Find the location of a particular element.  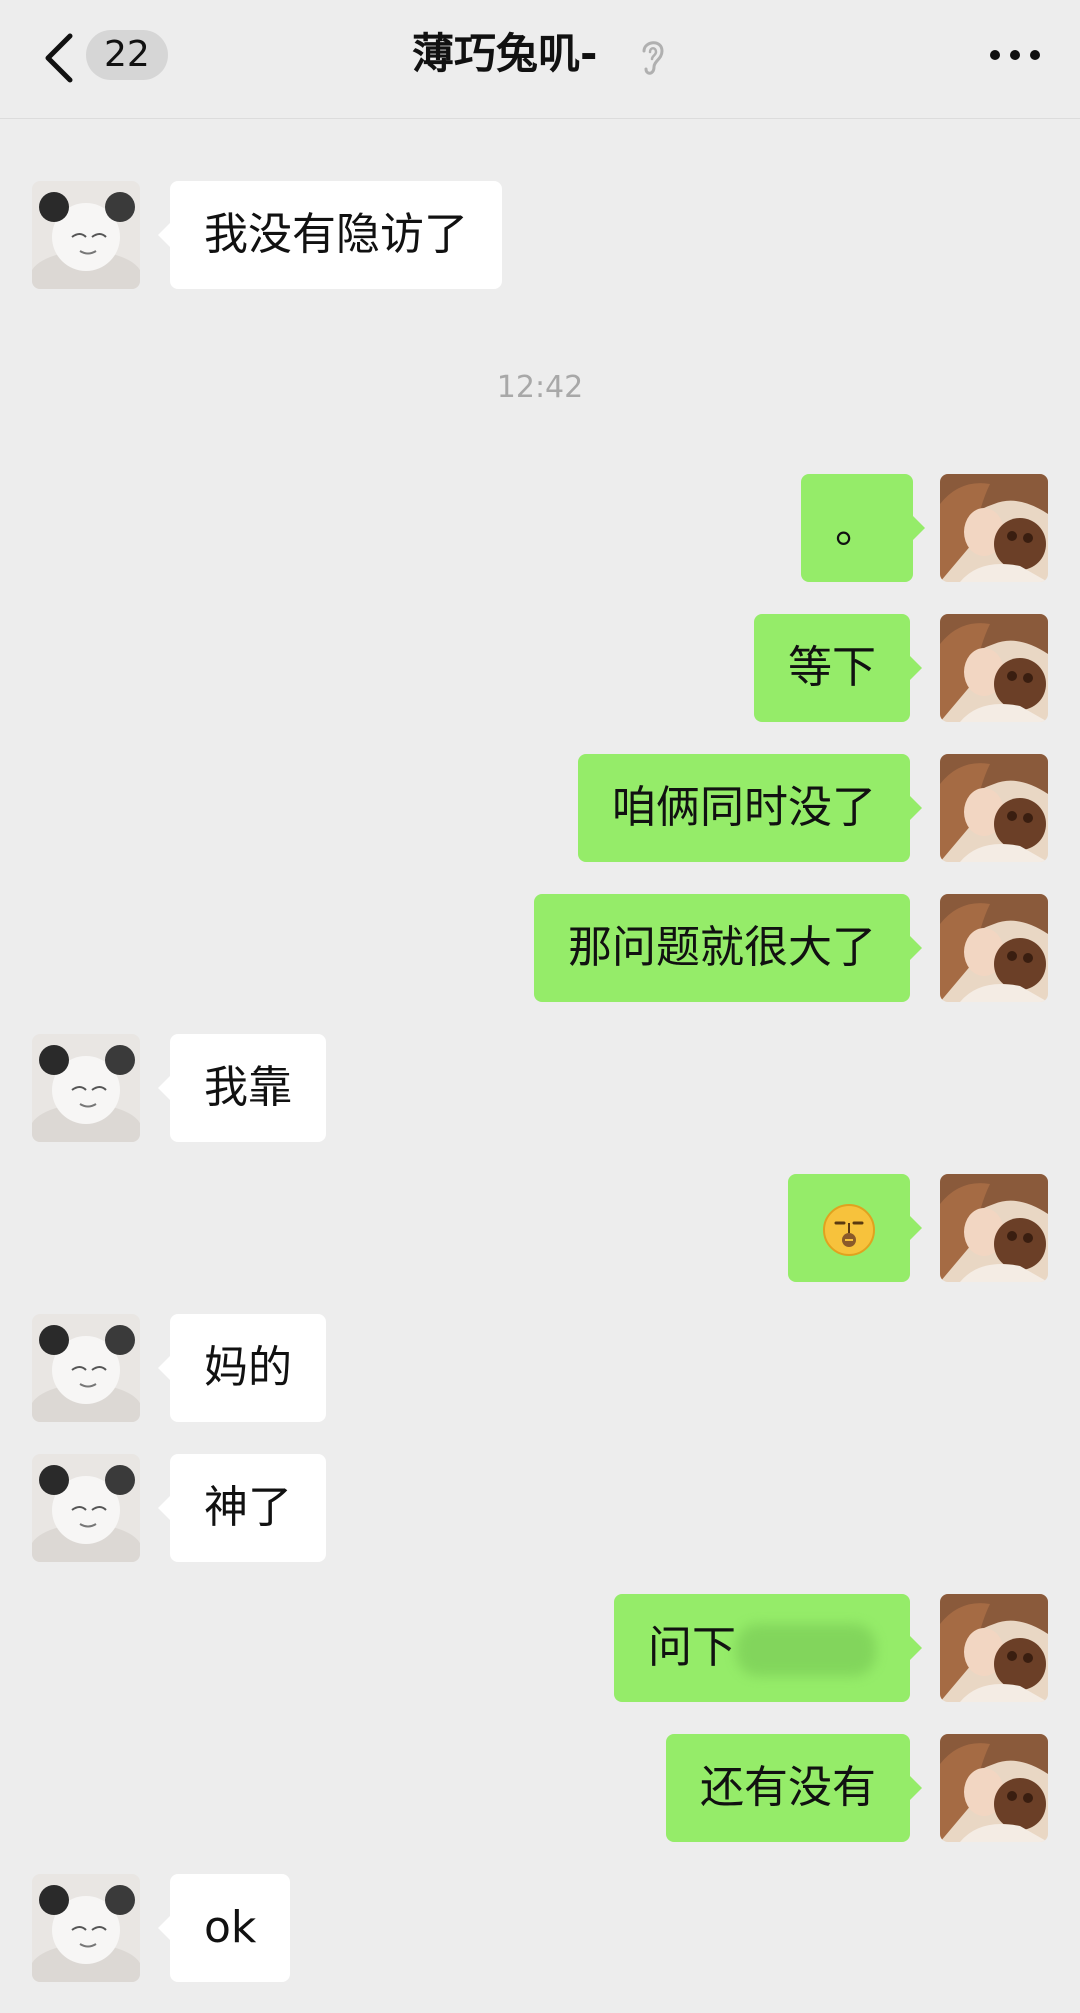

timestamp: 12:42 is located at coordinates (540, 387).